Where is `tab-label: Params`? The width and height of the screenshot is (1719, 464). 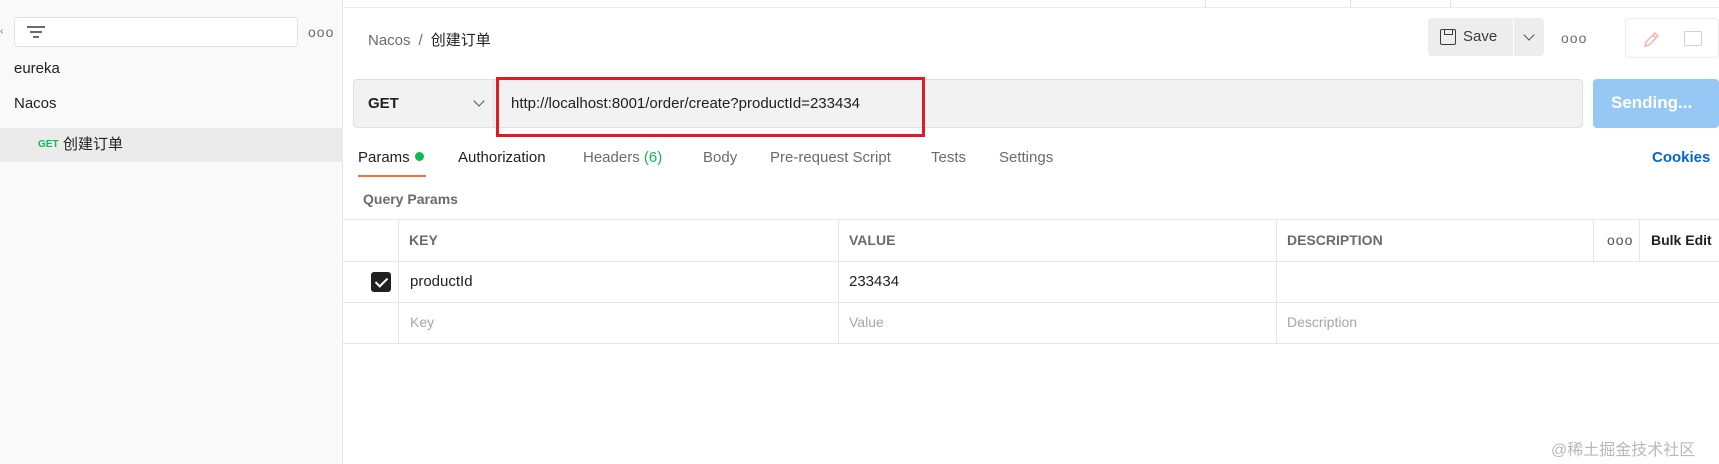
tab-label: Params is located at coordinates (384, 157).